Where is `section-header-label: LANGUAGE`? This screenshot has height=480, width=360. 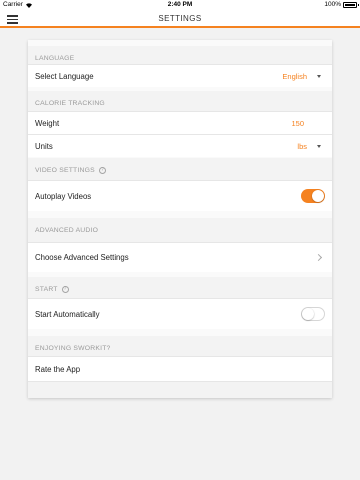 section-header-label: LANGUAGE is located at coordinates (55, 58).